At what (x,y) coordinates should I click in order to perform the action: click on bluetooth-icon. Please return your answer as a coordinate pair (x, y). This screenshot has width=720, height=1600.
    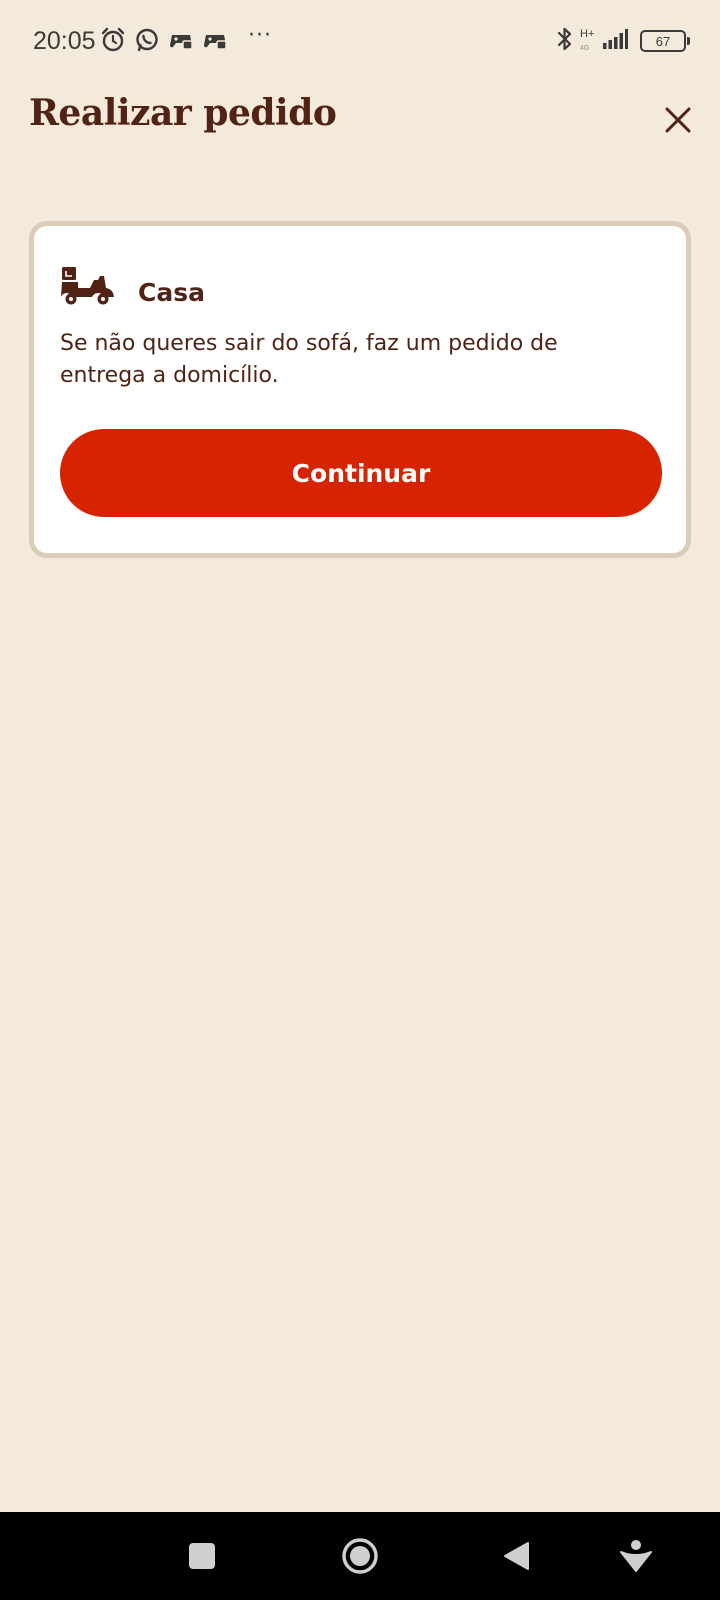
    Looking at the image, I should click on (565, 41).